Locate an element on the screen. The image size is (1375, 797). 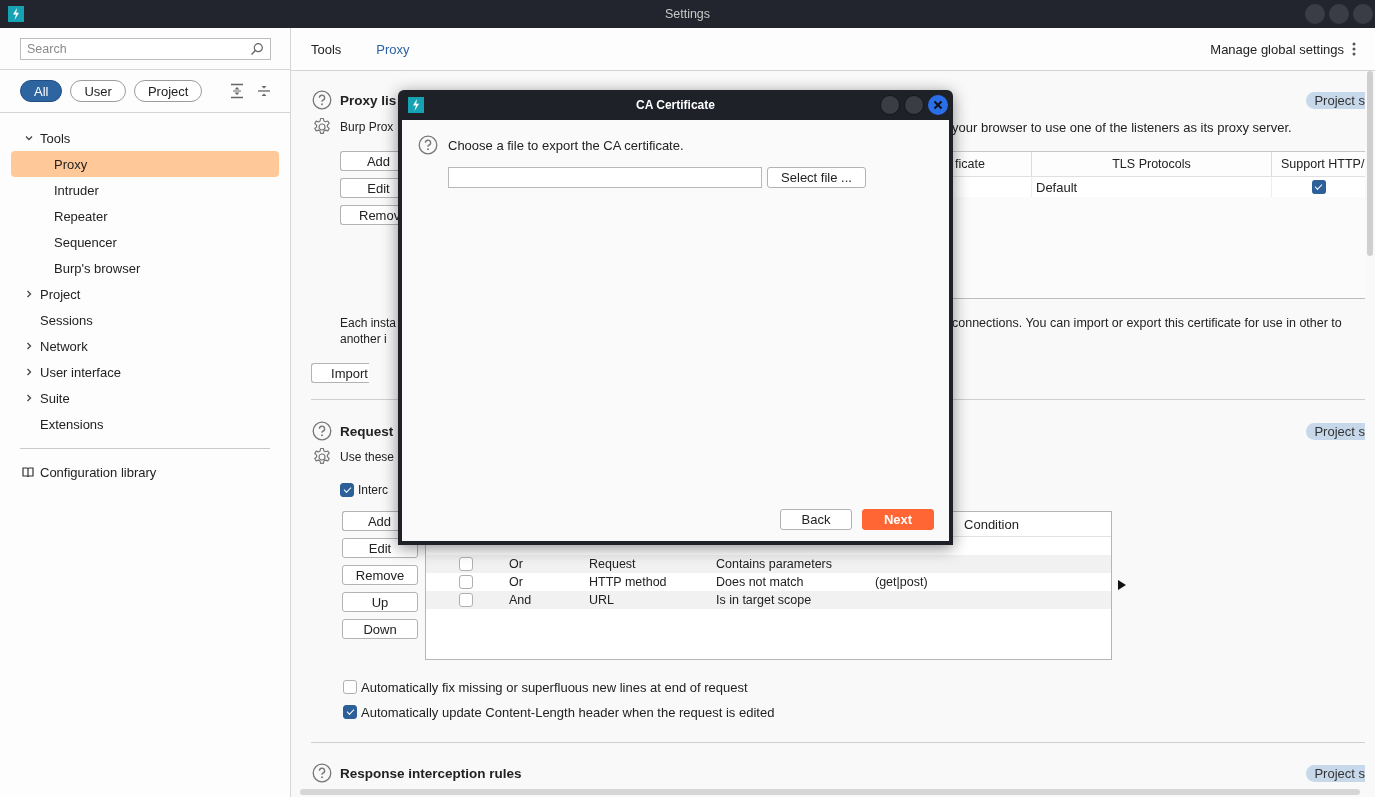
description-text: your browser to use one of the listeners as its proxy server. is located at coordinates (1122, 127).